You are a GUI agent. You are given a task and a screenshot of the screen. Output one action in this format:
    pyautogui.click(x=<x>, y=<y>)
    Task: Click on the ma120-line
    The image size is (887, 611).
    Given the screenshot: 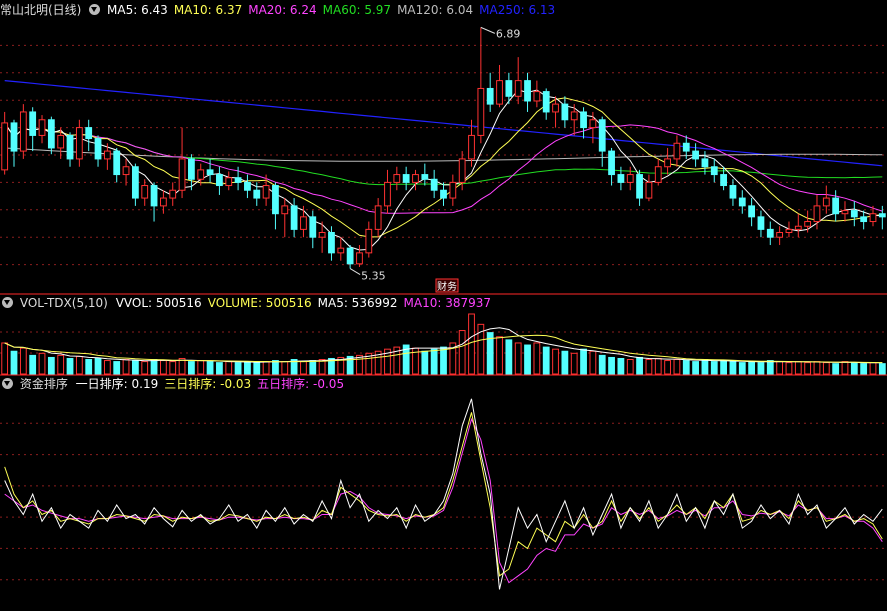 What is the action you would take?
    pyautogui.click(x=443, y=154)
    